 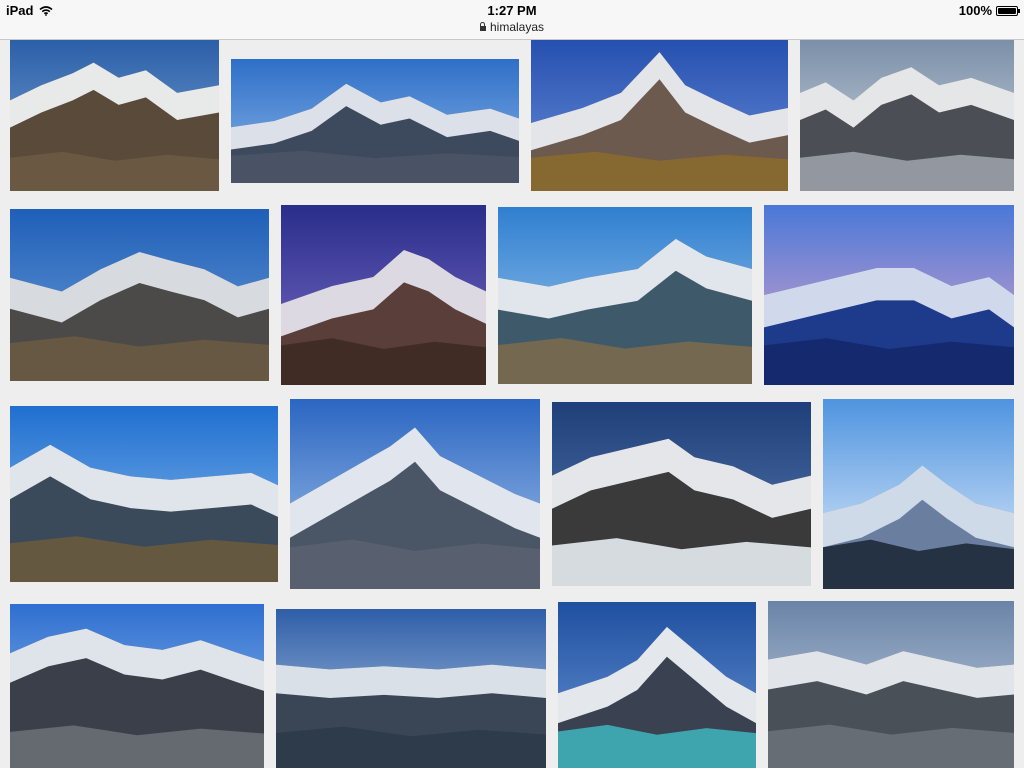 I want to click on lock-icon, so click(x=482, y=26).